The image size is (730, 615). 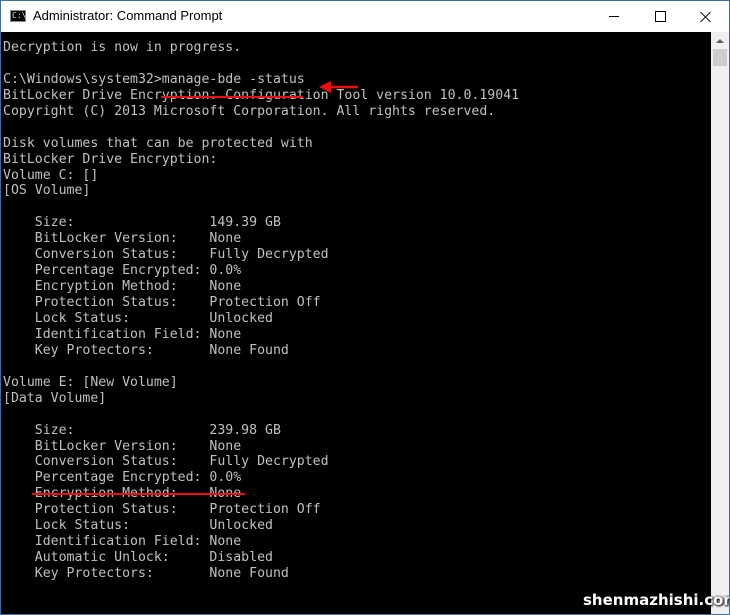 What do you see at coordinates (138, 558) in the screenshot?
I see `console-line: Automatic Unlock: Disabled` at bounding box center [138, 558].